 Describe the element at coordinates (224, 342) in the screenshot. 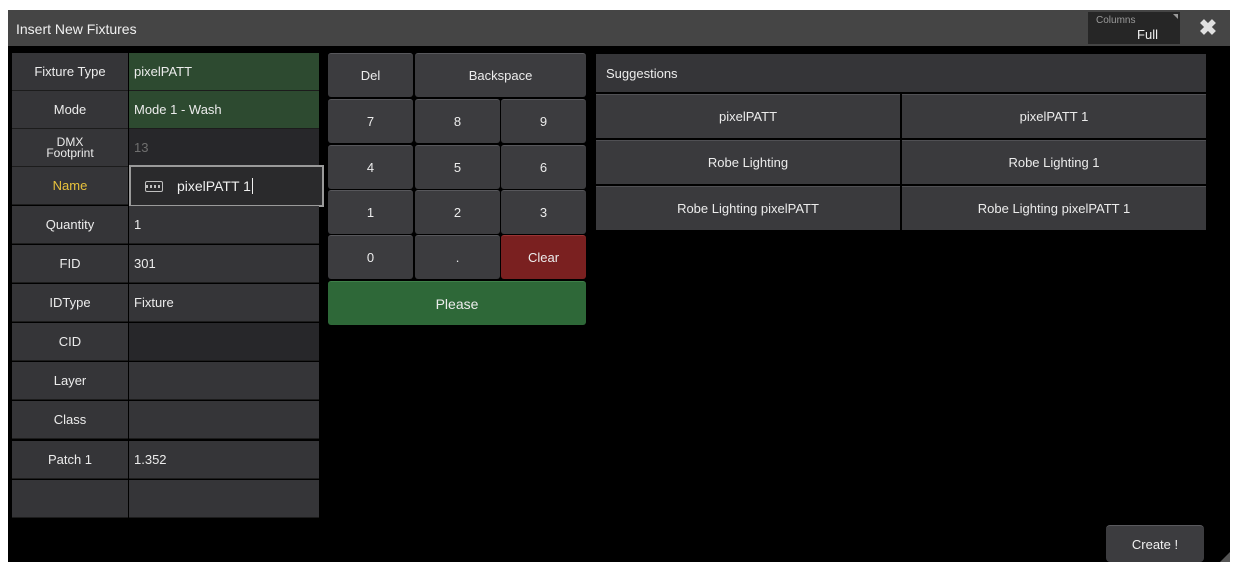

I see `cid-value` at that location.